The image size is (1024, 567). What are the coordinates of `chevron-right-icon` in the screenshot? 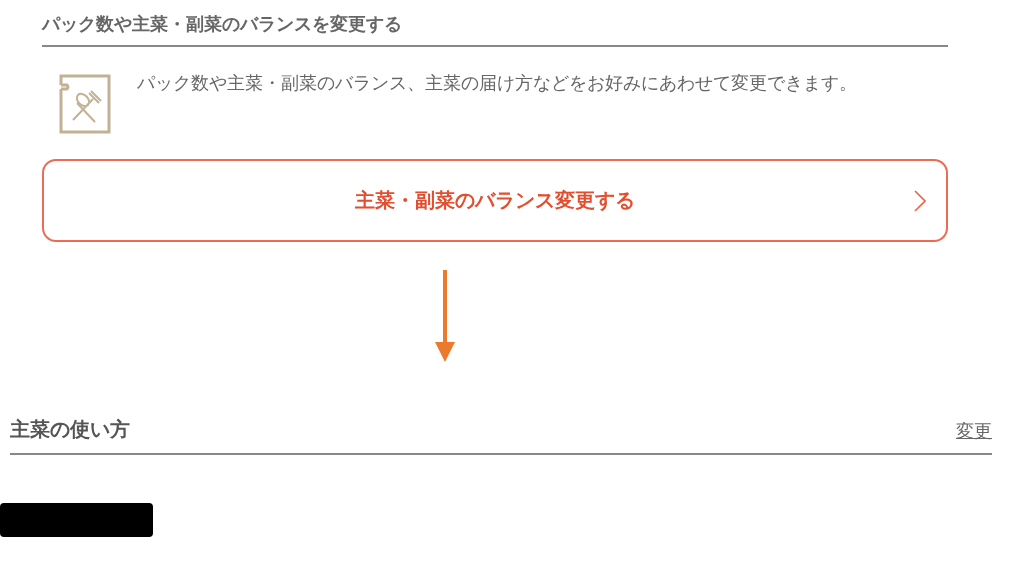 It's located at (920, 201).